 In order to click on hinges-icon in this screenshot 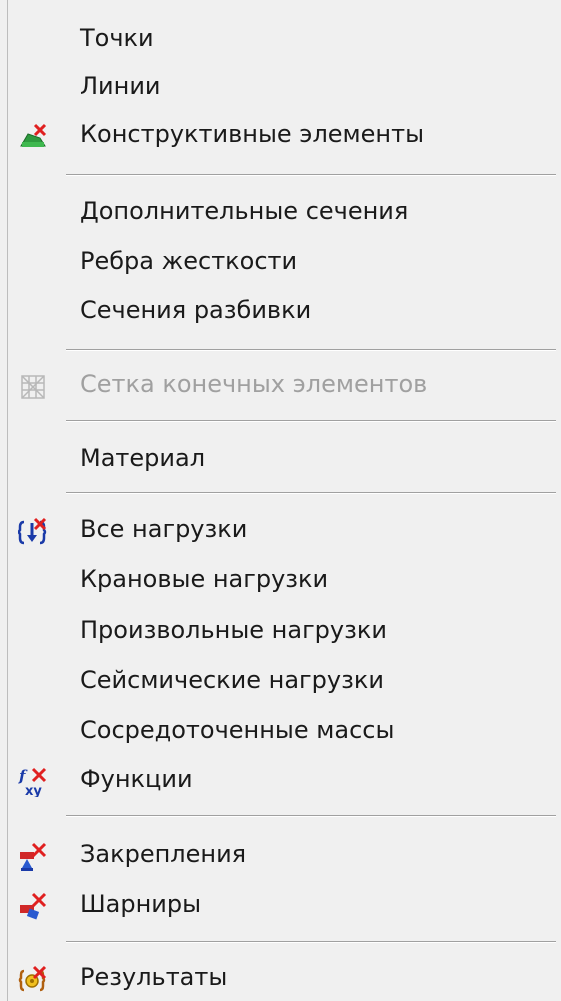, I will do `click(33, 905)`.